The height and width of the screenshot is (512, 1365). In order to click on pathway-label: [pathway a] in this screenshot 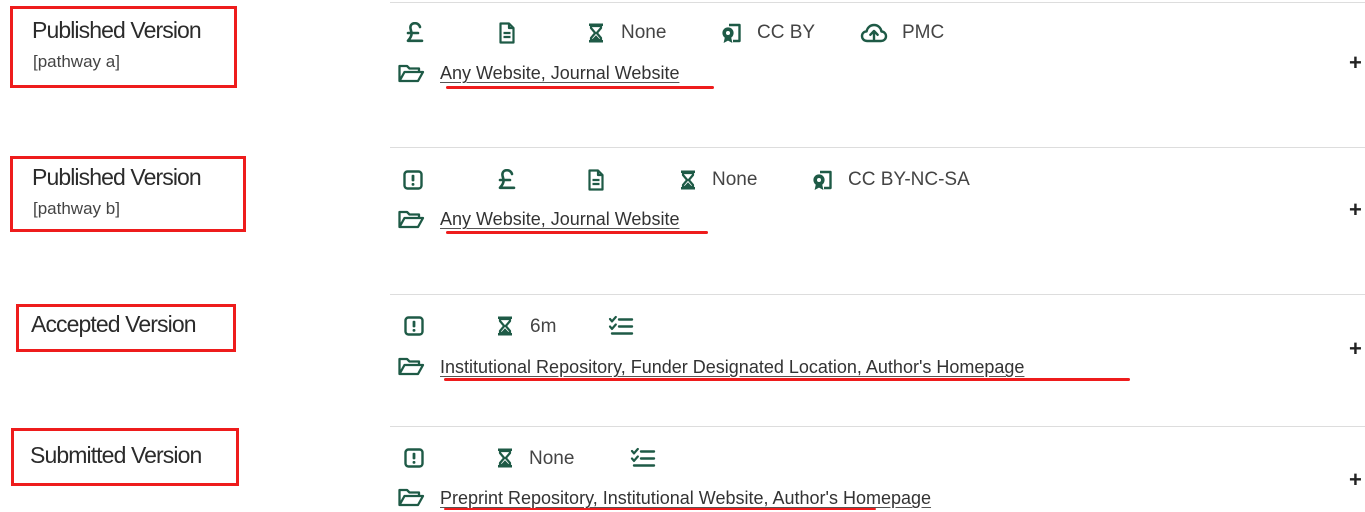, I will do `click(76, 61)`.